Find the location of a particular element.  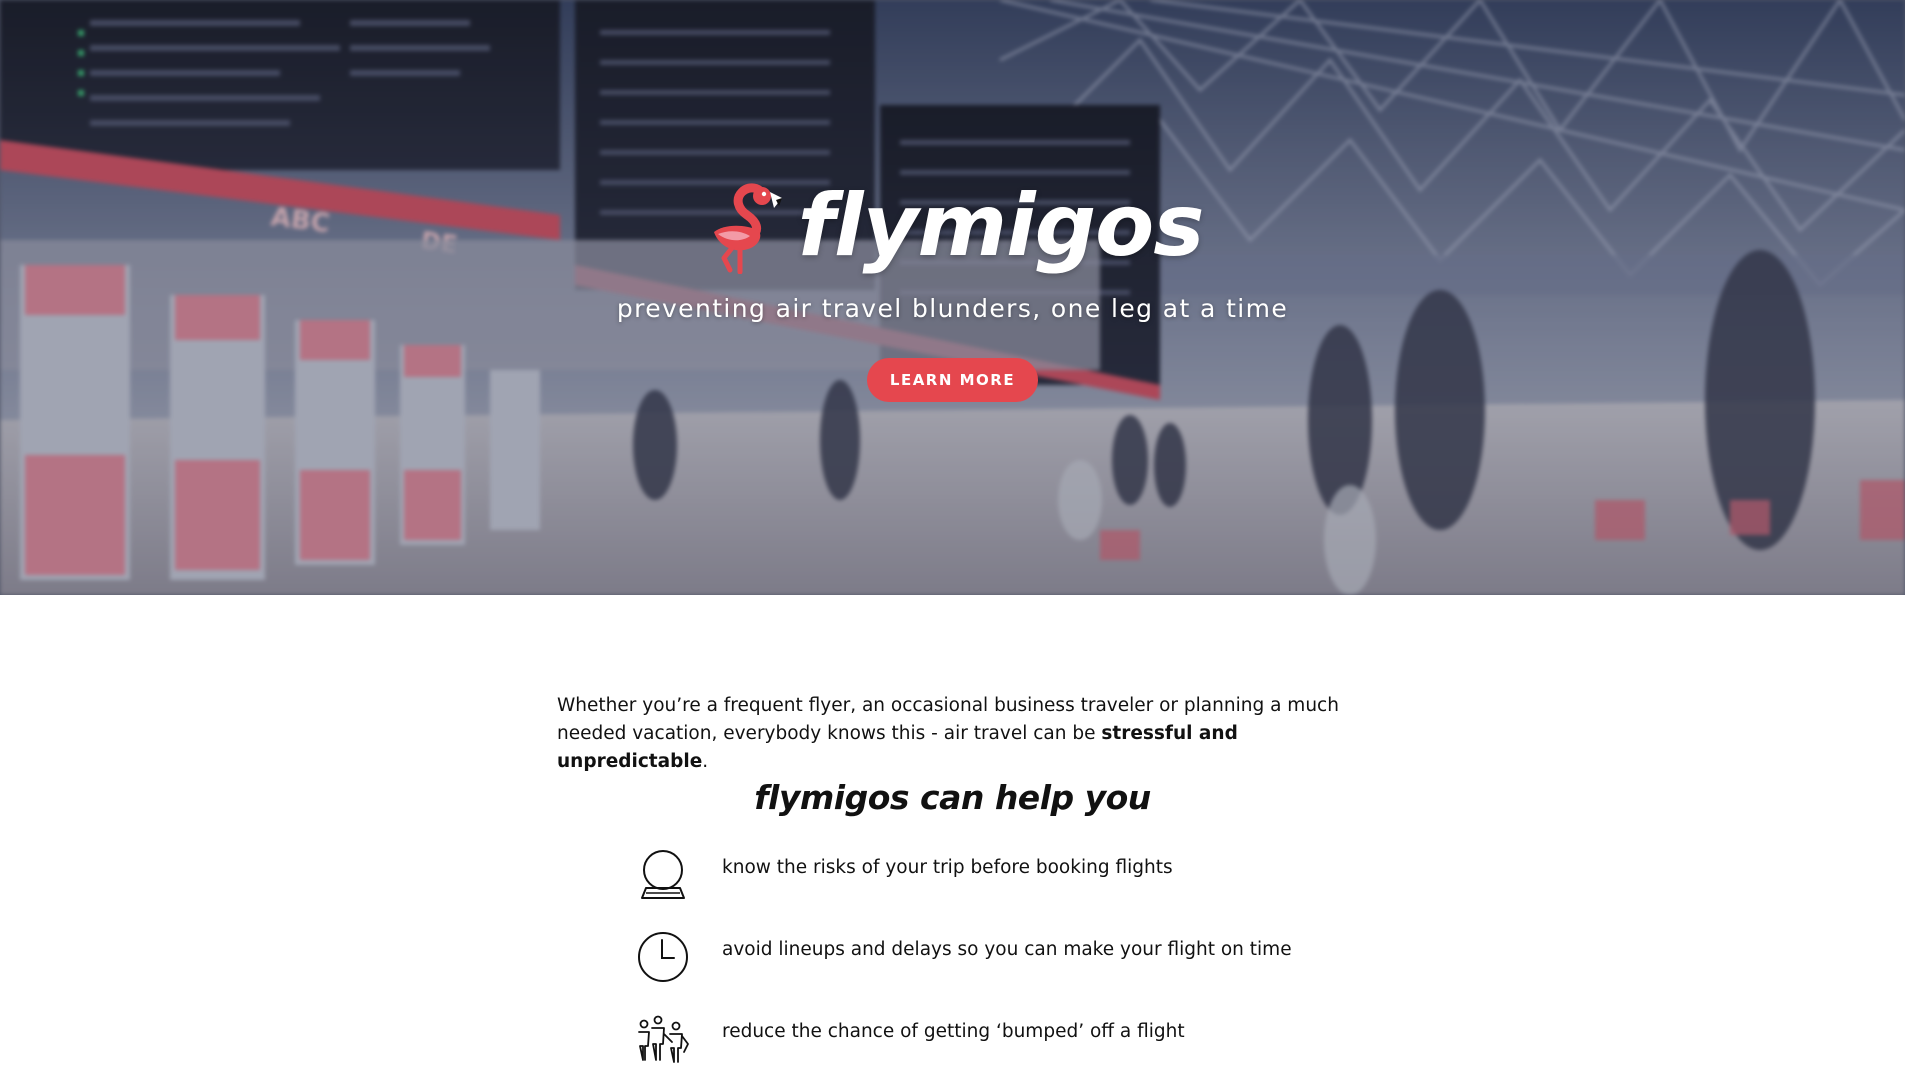

brand-logo: flymigos is located at coordinates (952, 226).